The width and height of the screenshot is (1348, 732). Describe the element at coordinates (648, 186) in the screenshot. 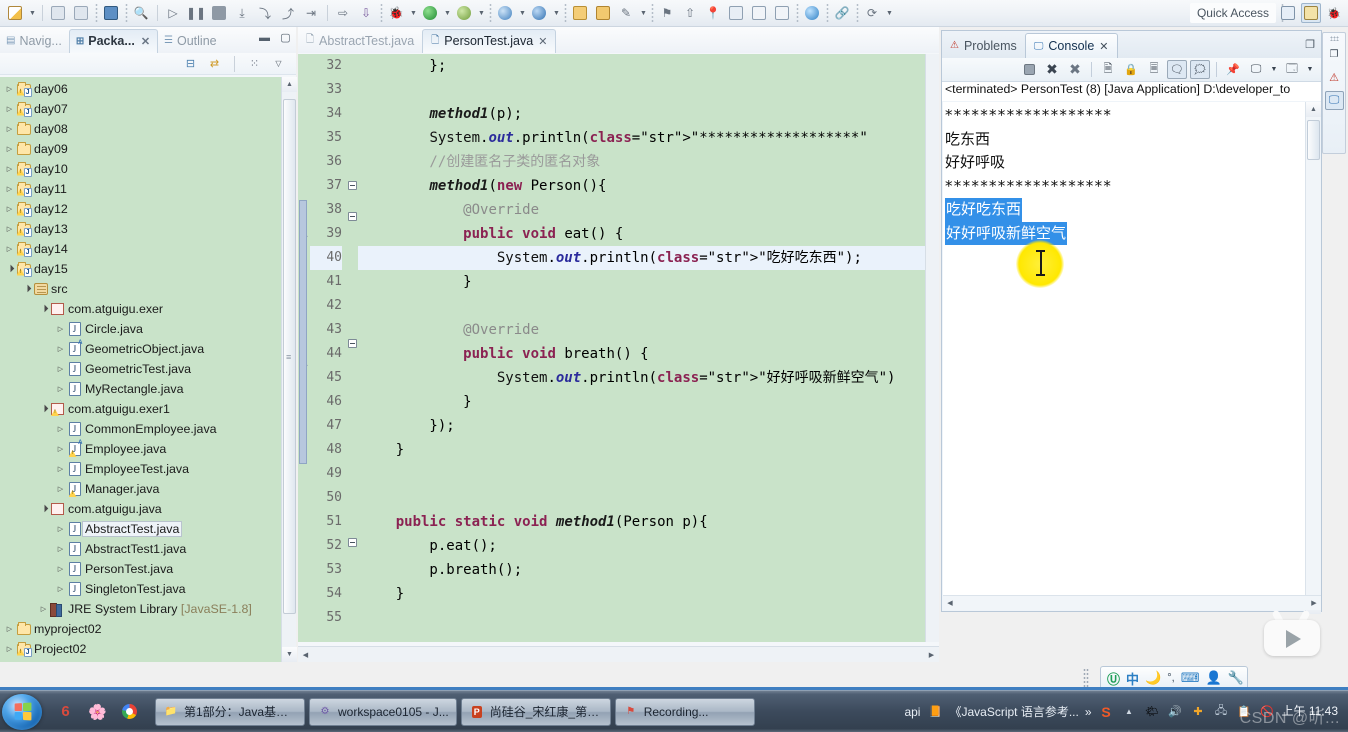

I see `code-line: method1(new Person(){` at that location.